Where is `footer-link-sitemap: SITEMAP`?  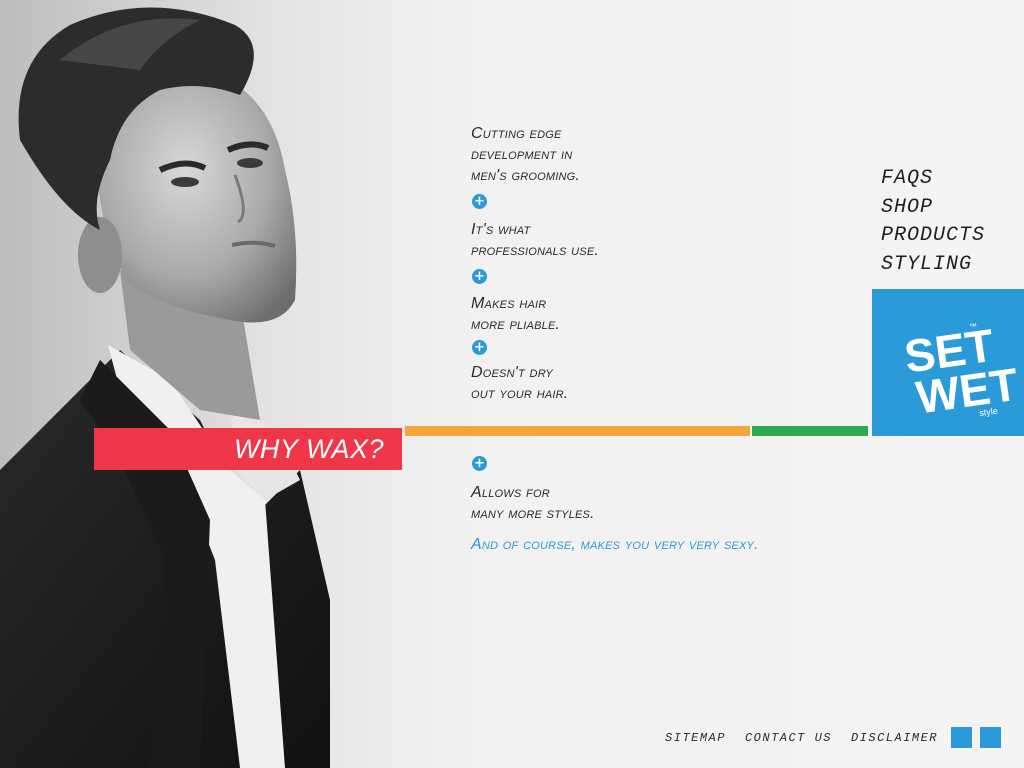
footer-link-sitemap: SITEMAP is located at coordinates (695, 738).